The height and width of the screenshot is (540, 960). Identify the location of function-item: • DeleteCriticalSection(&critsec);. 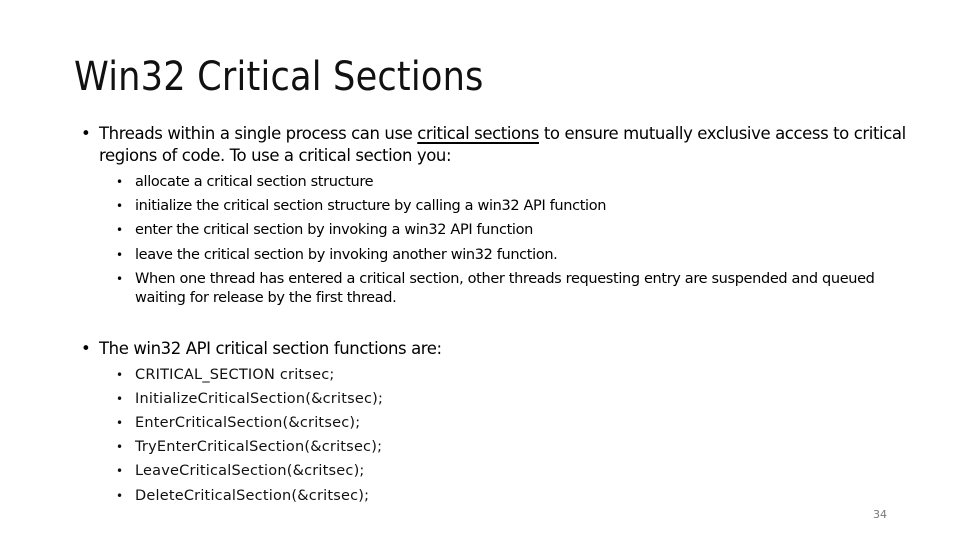
(520, 496).